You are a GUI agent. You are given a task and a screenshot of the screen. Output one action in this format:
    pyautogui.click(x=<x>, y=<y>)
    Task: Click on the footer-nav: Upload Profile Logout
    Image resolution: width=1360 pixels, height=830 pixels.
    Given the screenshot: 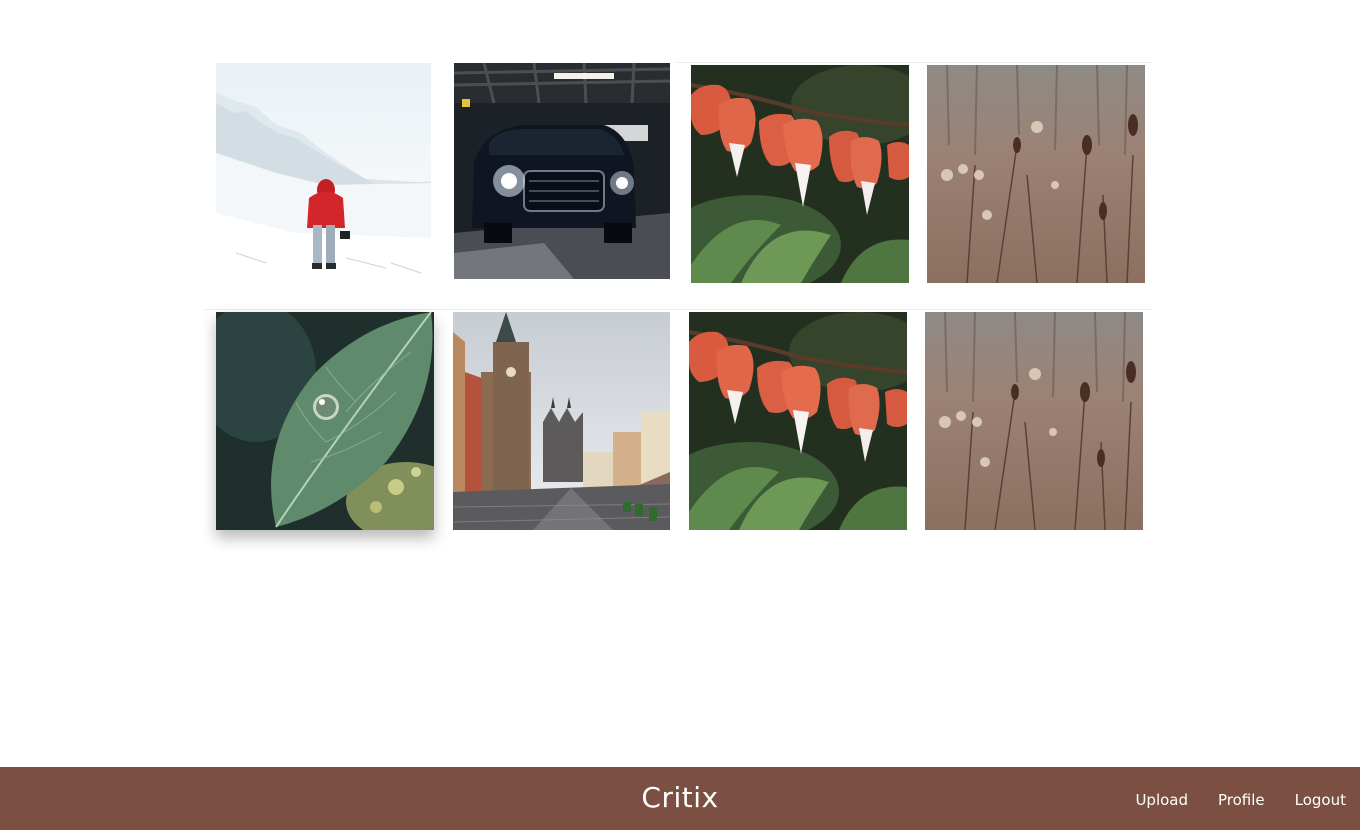 What is the action you would take?
    pyautogui.click(x=1240, y=800)
    